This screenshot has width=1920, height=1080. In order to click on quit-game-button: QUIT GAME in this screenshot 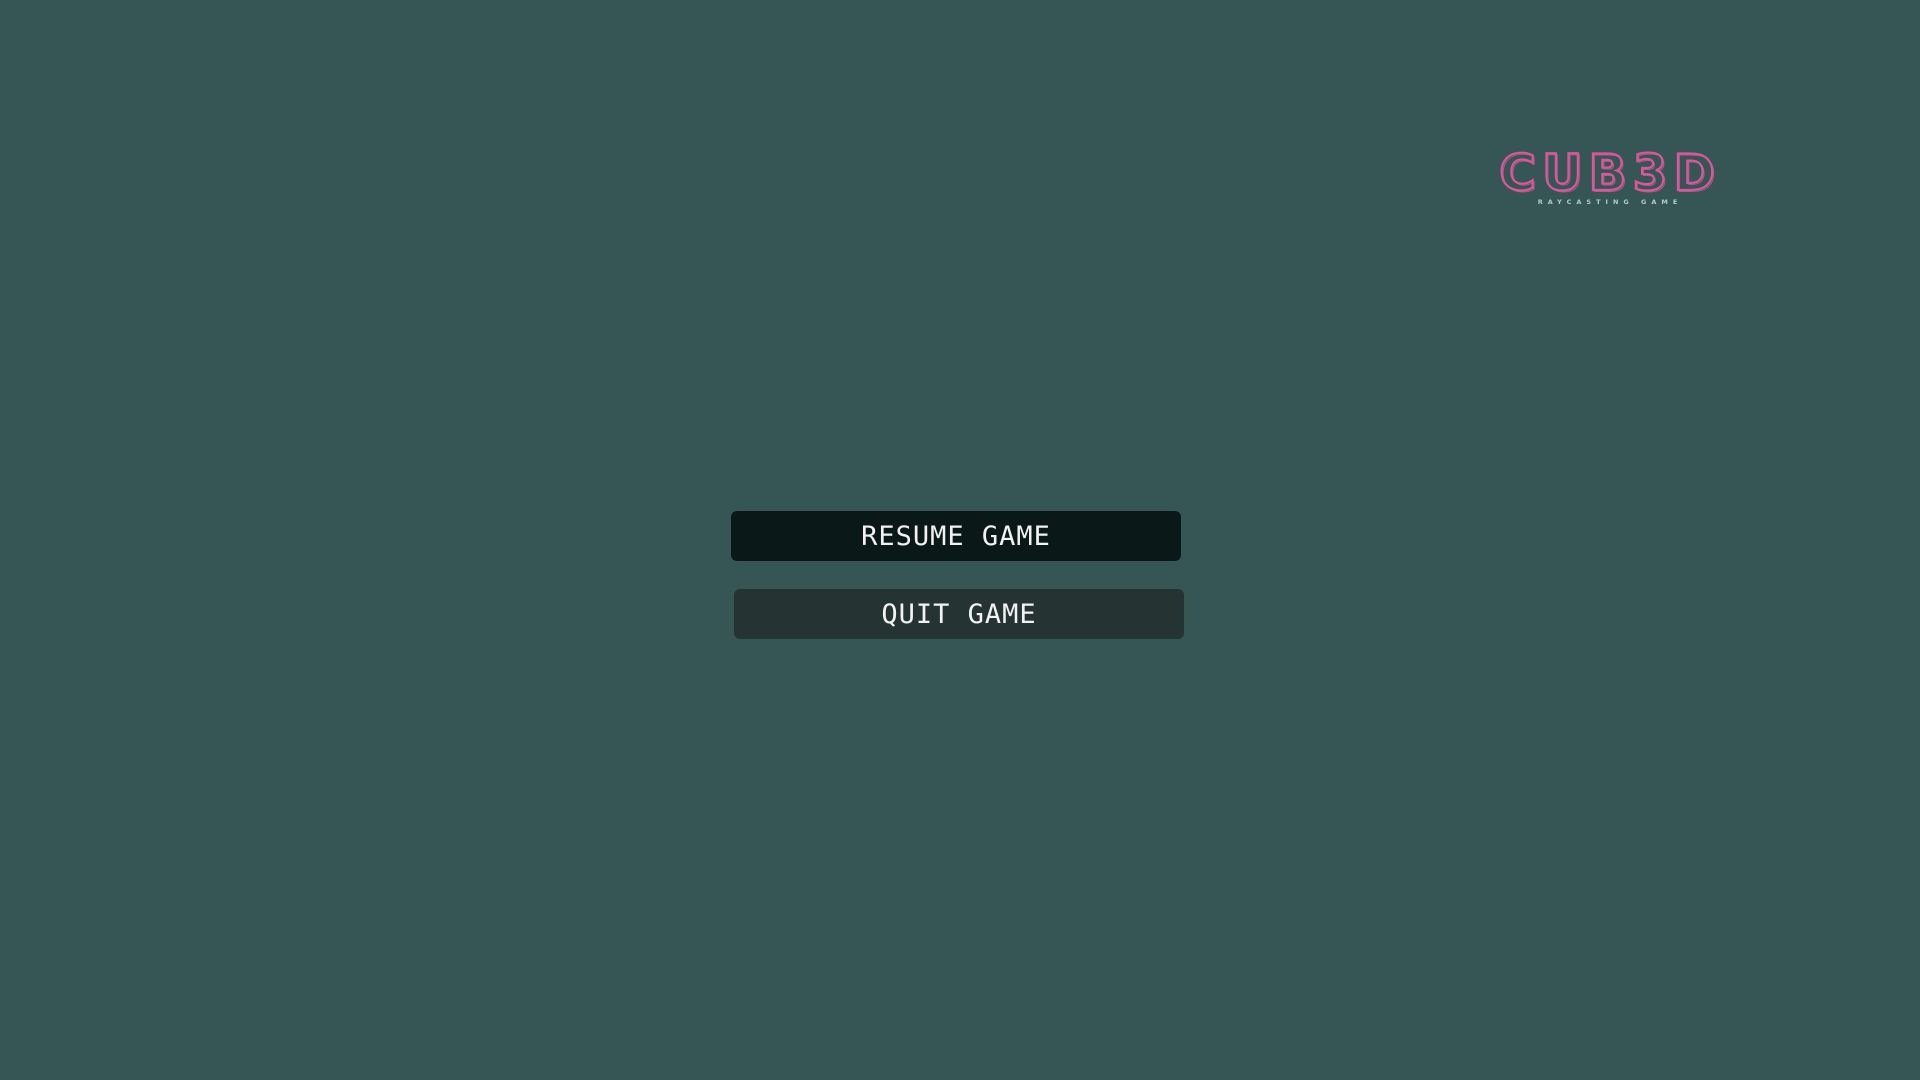, I will do `click(959, 614)`.